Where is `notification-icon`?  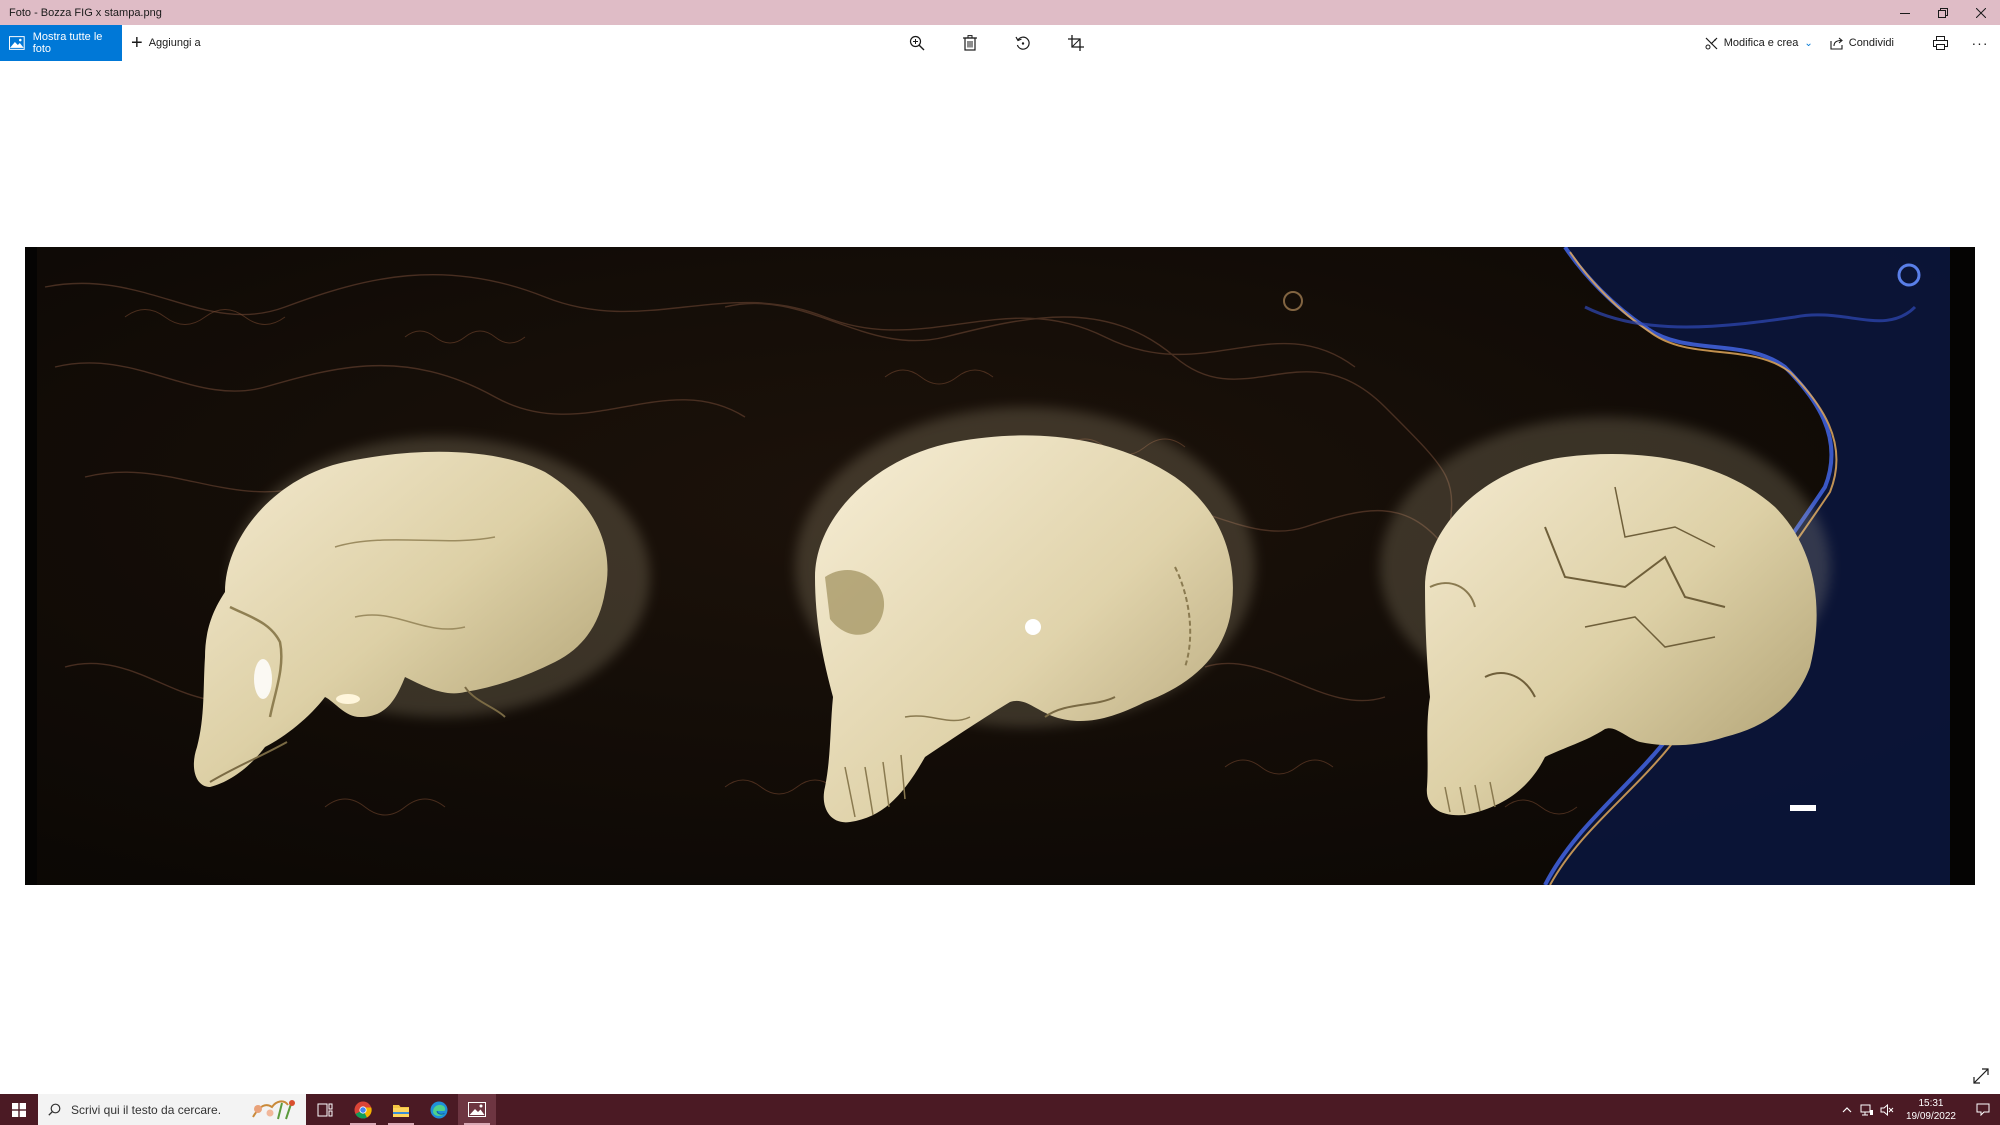 notification-icon is located at coordinates (1983, 1109).